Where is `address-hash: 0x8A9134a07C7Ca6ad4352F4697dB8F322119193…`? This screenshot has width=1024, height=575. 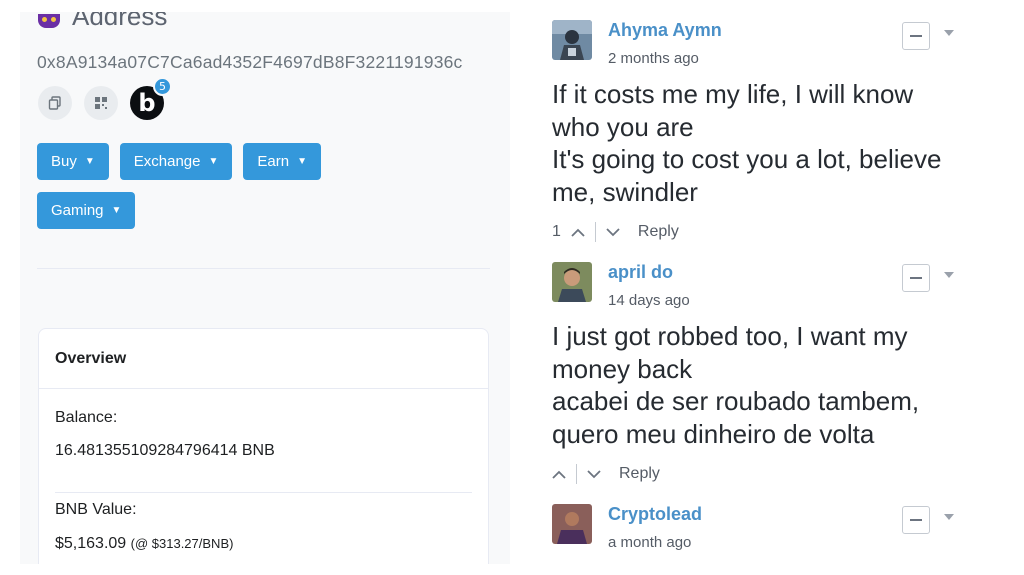
address-hash: 0x8A9134a07C7Ca6ad4352F4697dB8F322119193… is located at coordinates (250, 62).